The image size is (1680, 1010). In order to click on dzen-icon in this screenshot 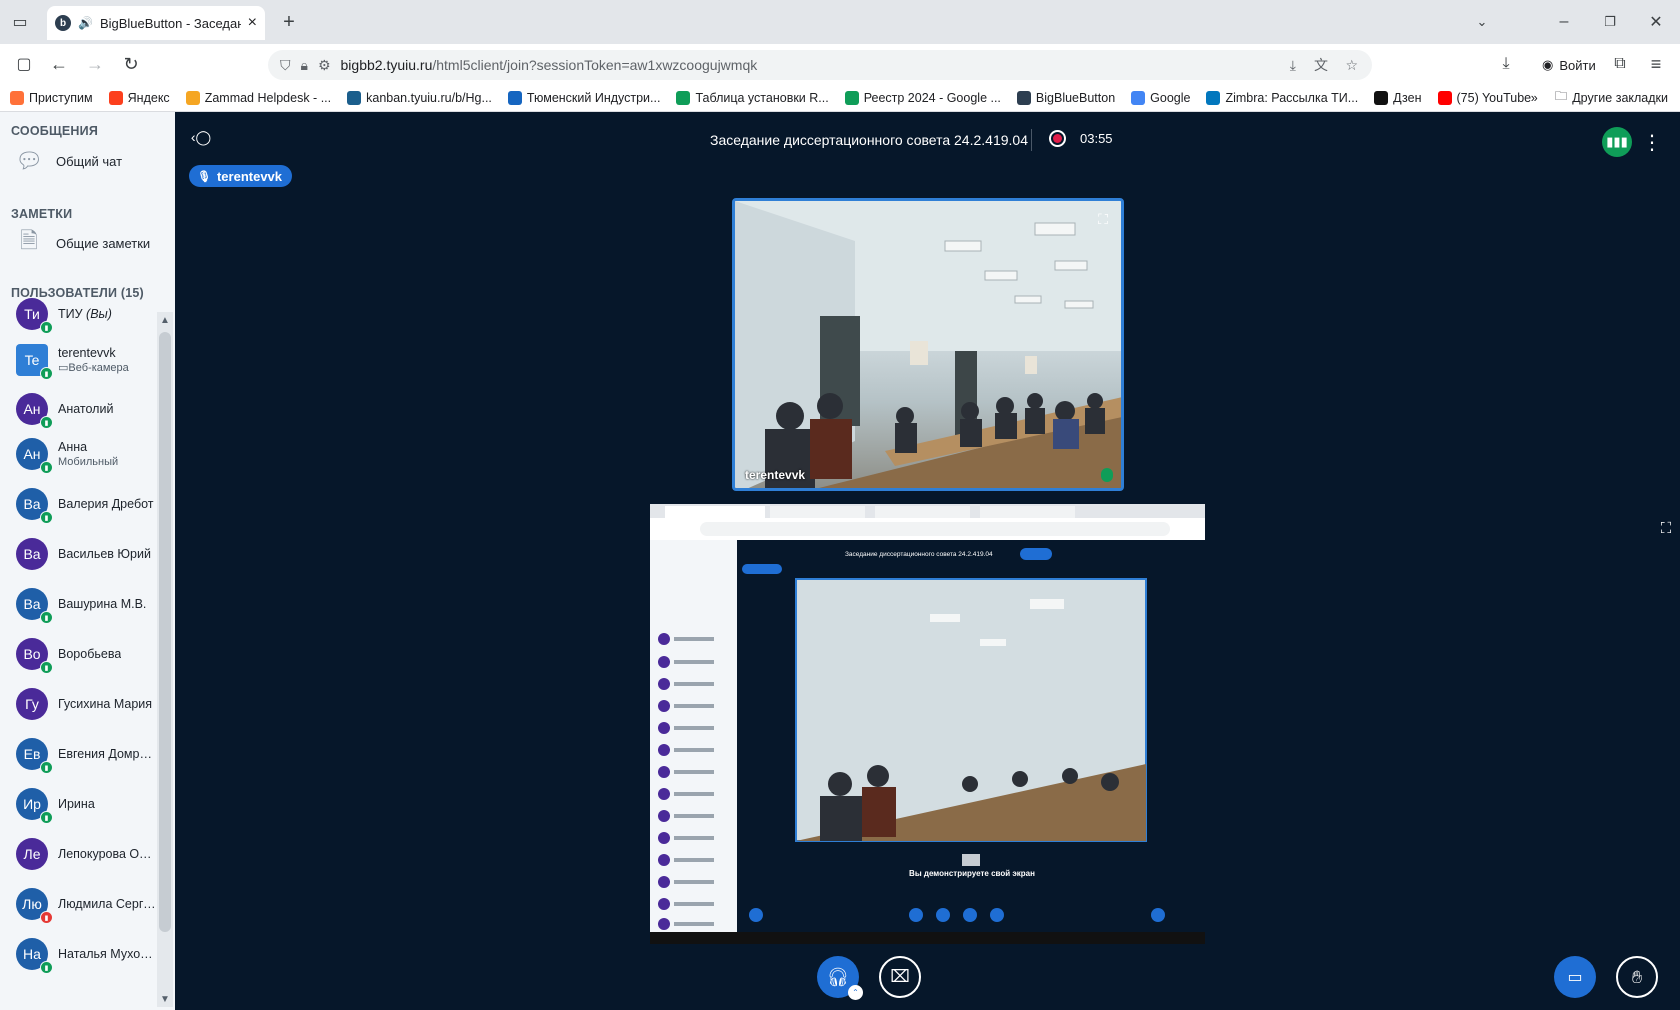, I will do `click(1381, 97)`.